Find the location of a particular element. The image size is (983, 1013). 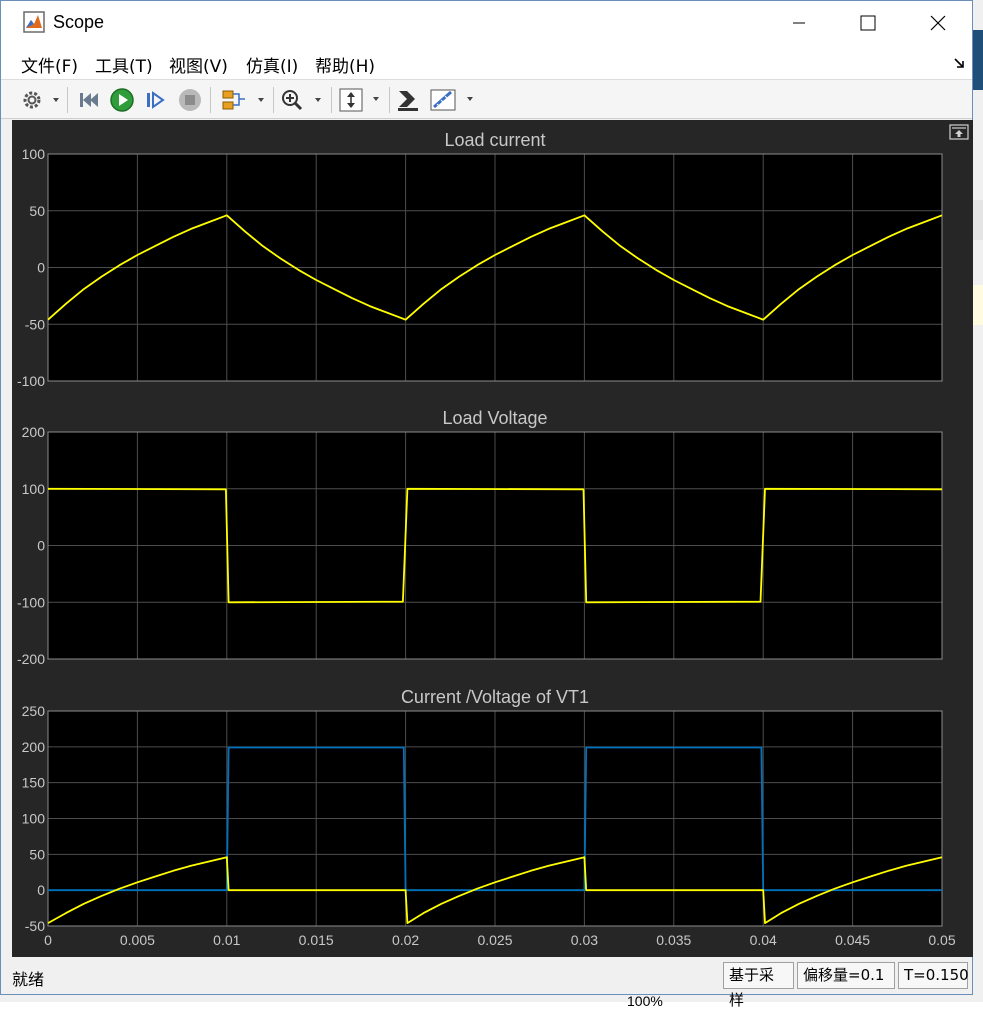

offset-indicator: 偏移量=0.1 is located at coordinates (846, 975).